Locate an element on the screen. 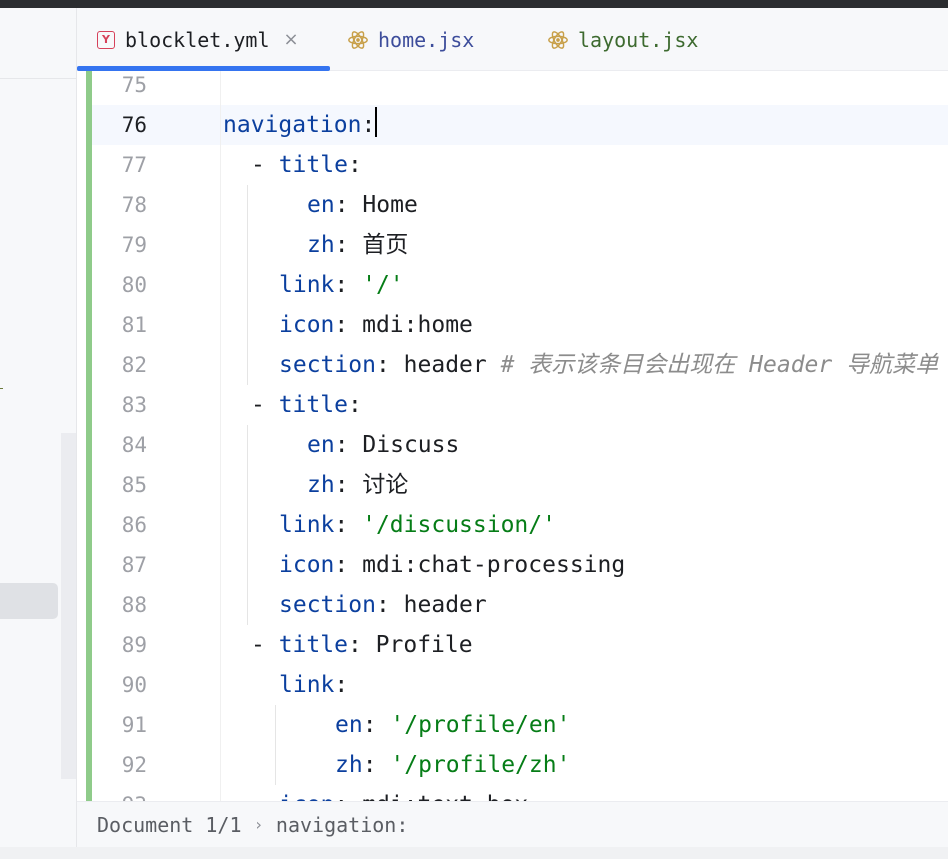 Image resolution: width=948 pixels, height=859 pixels. yaml-value: '/profile/en' is located at coordinates (480, 725).